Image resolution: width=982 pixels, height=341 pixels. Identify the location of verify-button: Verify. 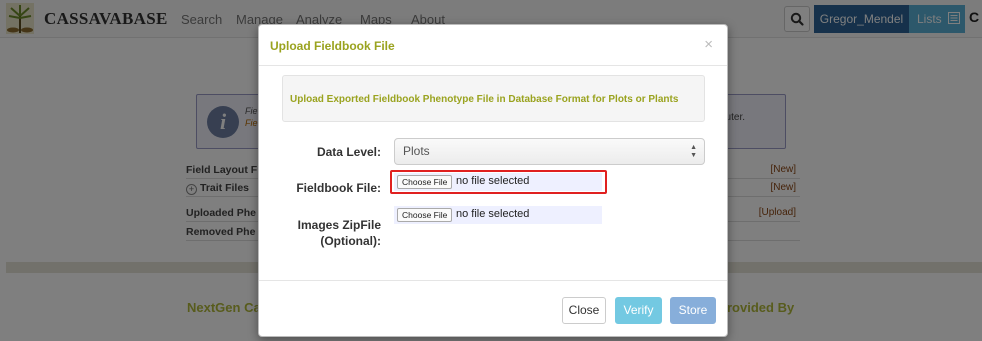
(638, 310).